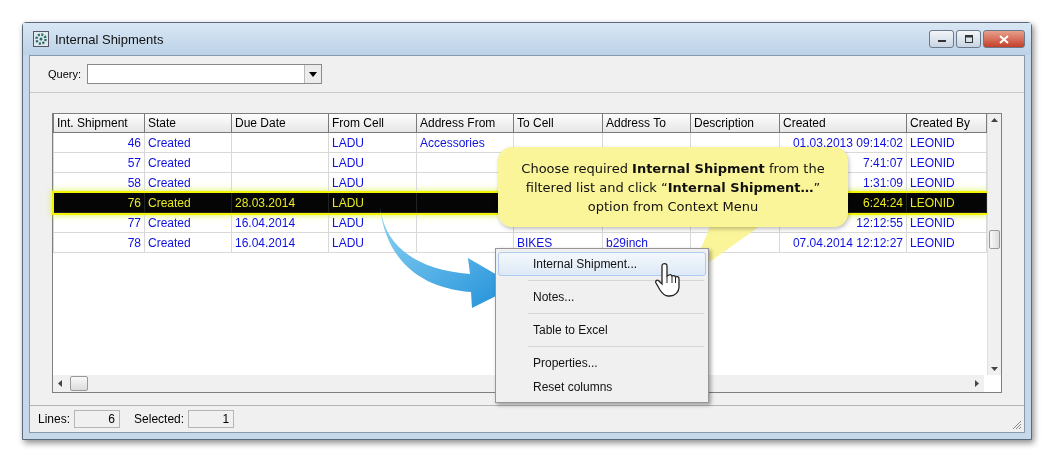 The height and width of the screenshot is (462, 1054). I want to click on table-cell: 28.03.2014, so click(280, 202).